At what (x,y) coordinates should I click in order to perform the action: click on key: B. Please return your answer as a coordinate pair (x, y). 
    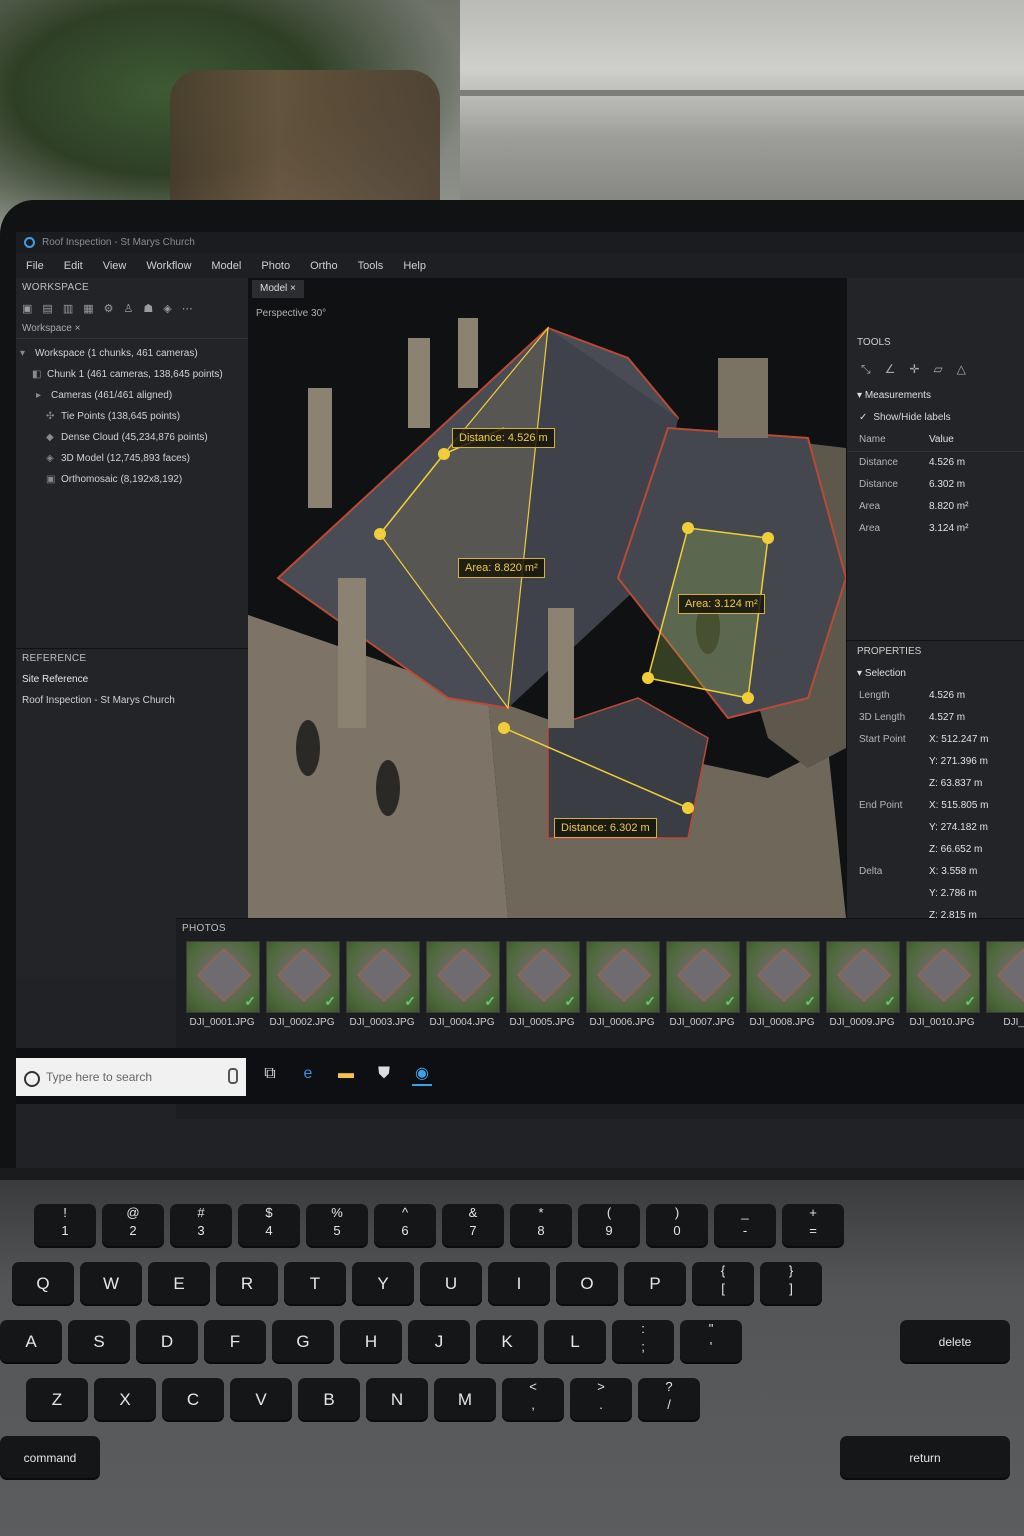
    Looking at the image, I should click on (329, 1400).